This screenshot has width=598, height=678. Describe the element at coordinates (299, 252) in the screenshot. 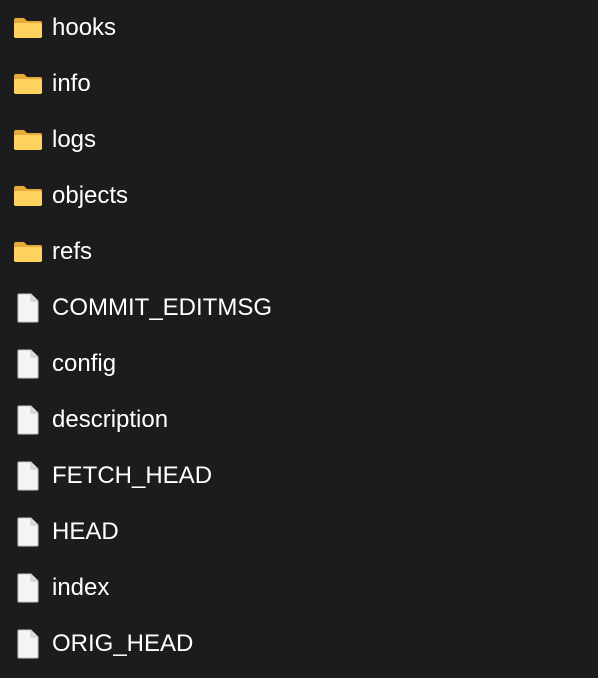

I see `list-item-refs: refs` at that location.